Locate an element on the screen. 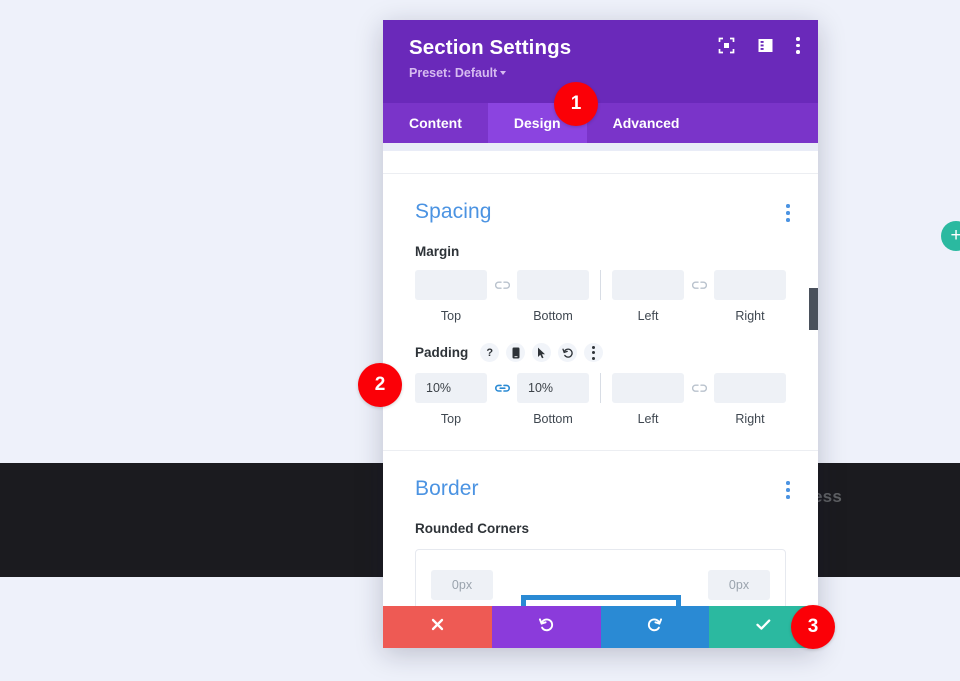 This screenshot has height=681, width=960. add-section-button: + is located at coordinates (950, 236).